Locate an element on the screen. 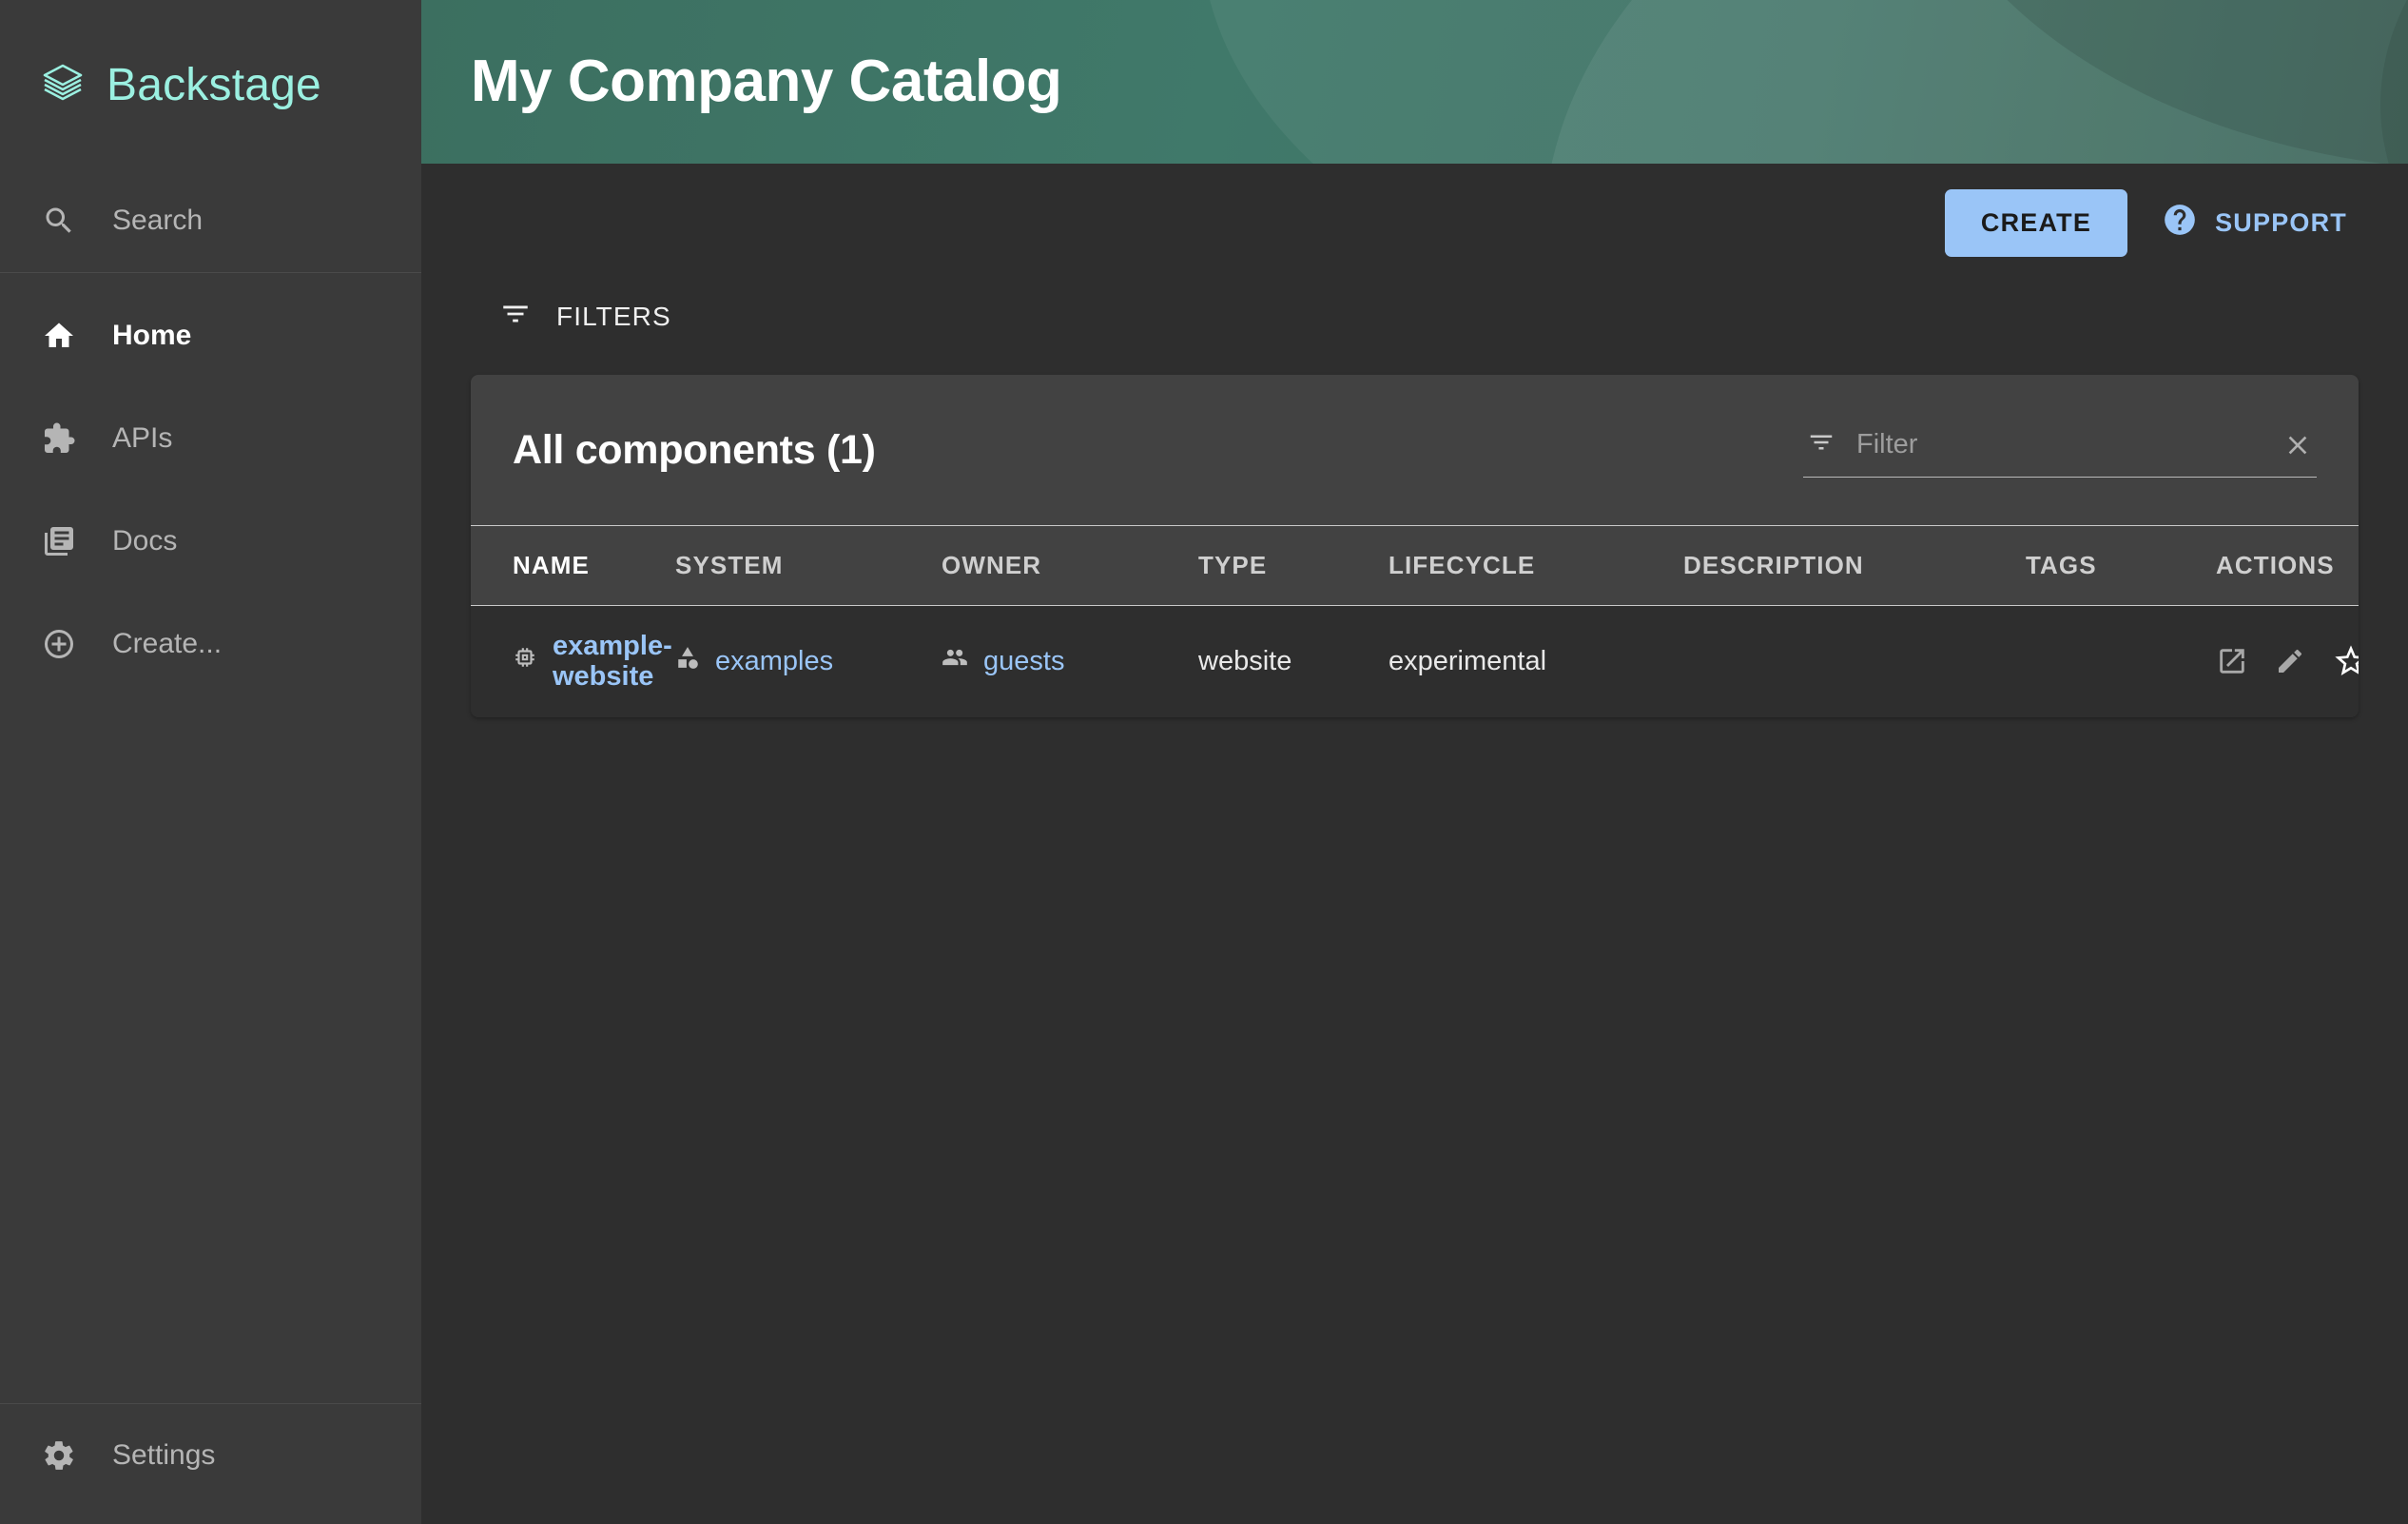 This screenshot has height=1524, width=2408. table-filter-field is located at coordinates (2060, 450).